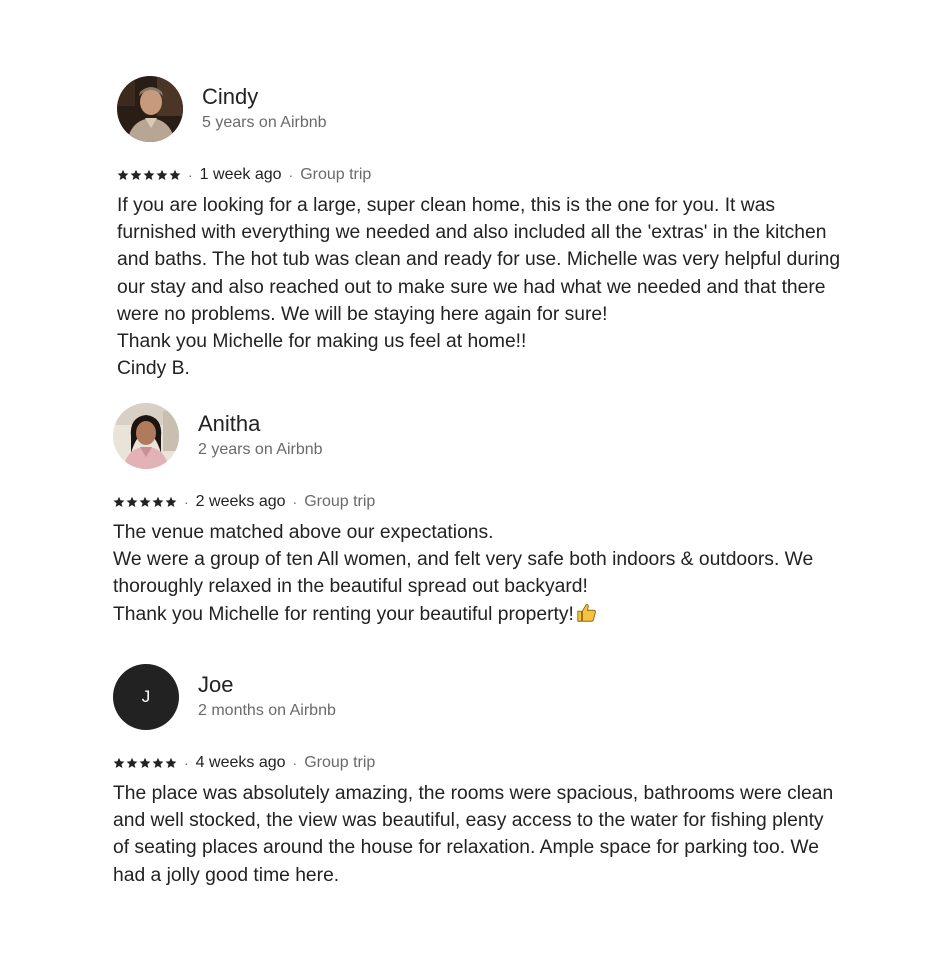 This screenshot has width=952, height=960. Describe the element at coordinates (229, 423) in the screenshot. I see `reviewer-name: Anitha` at that location.